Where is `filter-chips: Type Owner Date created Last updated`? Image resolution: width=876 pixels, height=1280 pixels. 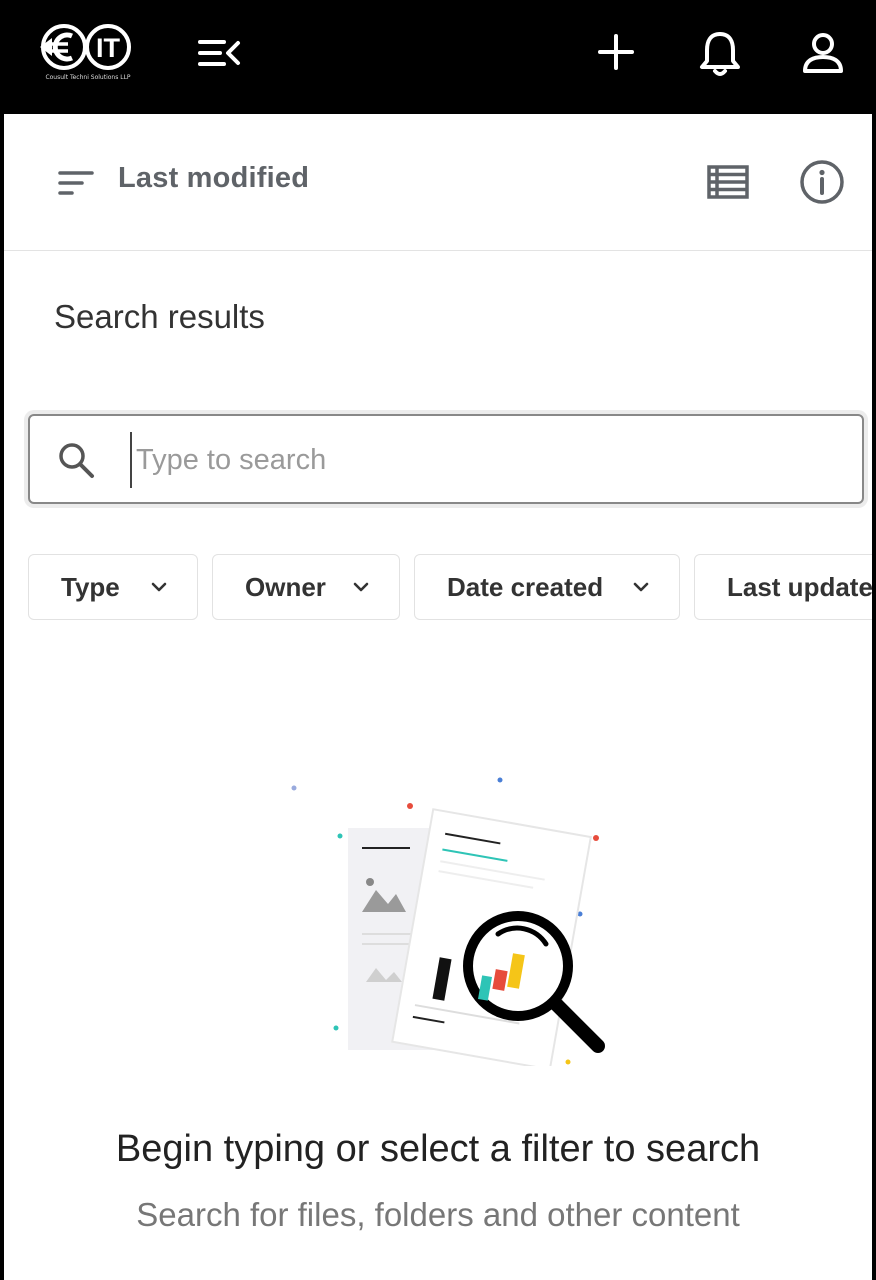 filter-chips: Type Owner Date created Last updated is located at coordinates (450, 587).